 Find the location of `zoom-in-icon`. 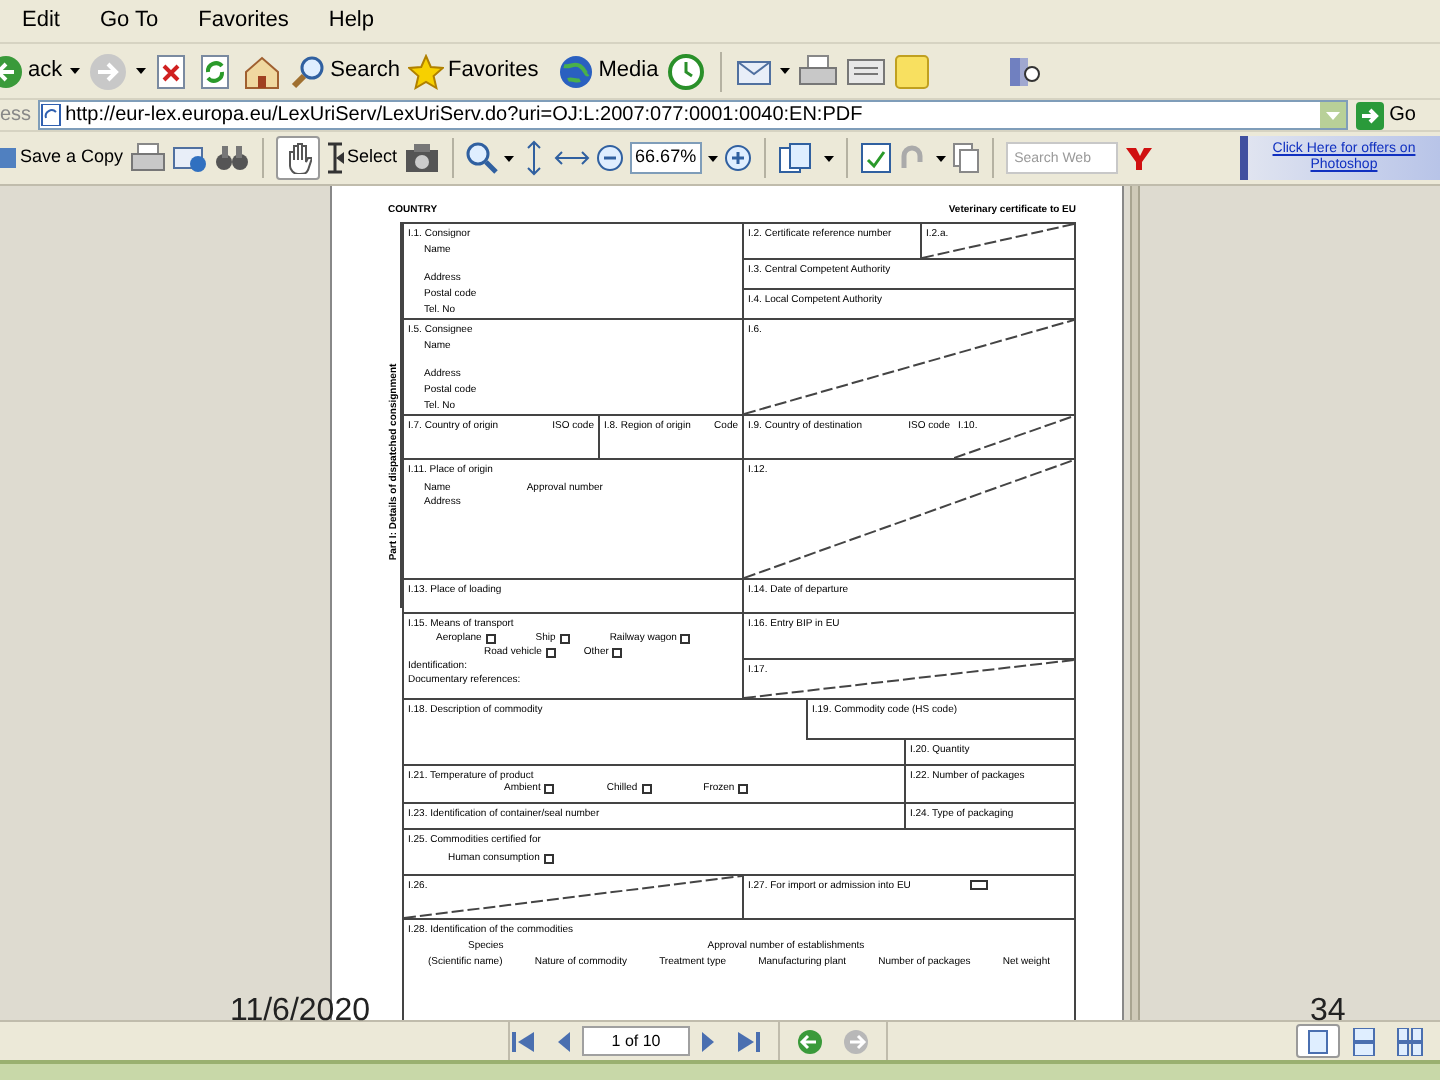

zoom-in-icon is located at coordinates (738, 158).